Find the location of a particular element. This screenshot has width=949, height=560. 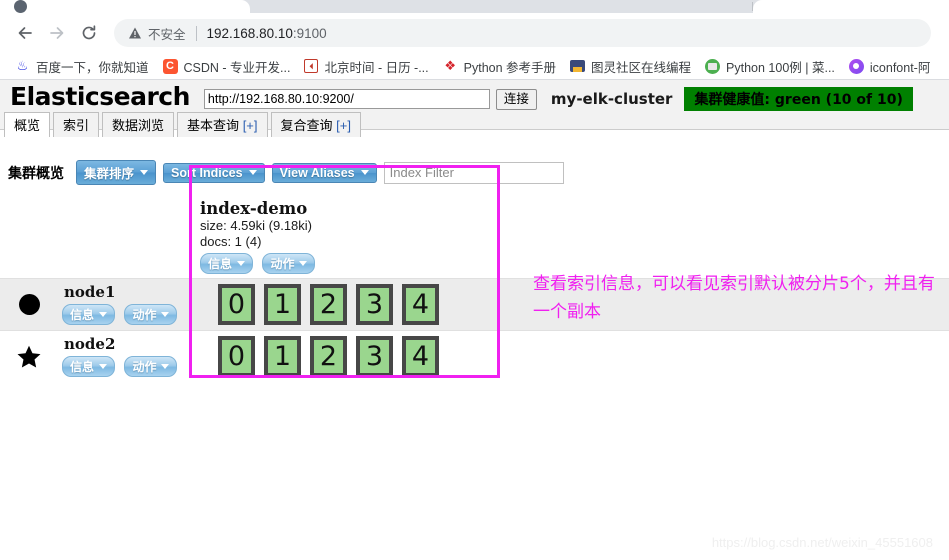

browser-toolbar: 不安全 192.168.80.10:9100 is located at coordinates (474, 33).